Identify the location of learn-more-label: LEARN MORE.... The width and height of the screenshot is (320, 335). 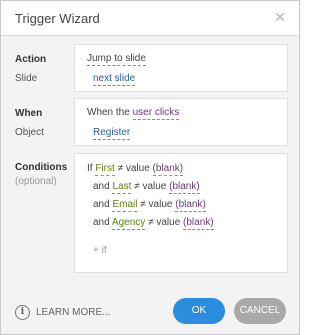
(73, 312).